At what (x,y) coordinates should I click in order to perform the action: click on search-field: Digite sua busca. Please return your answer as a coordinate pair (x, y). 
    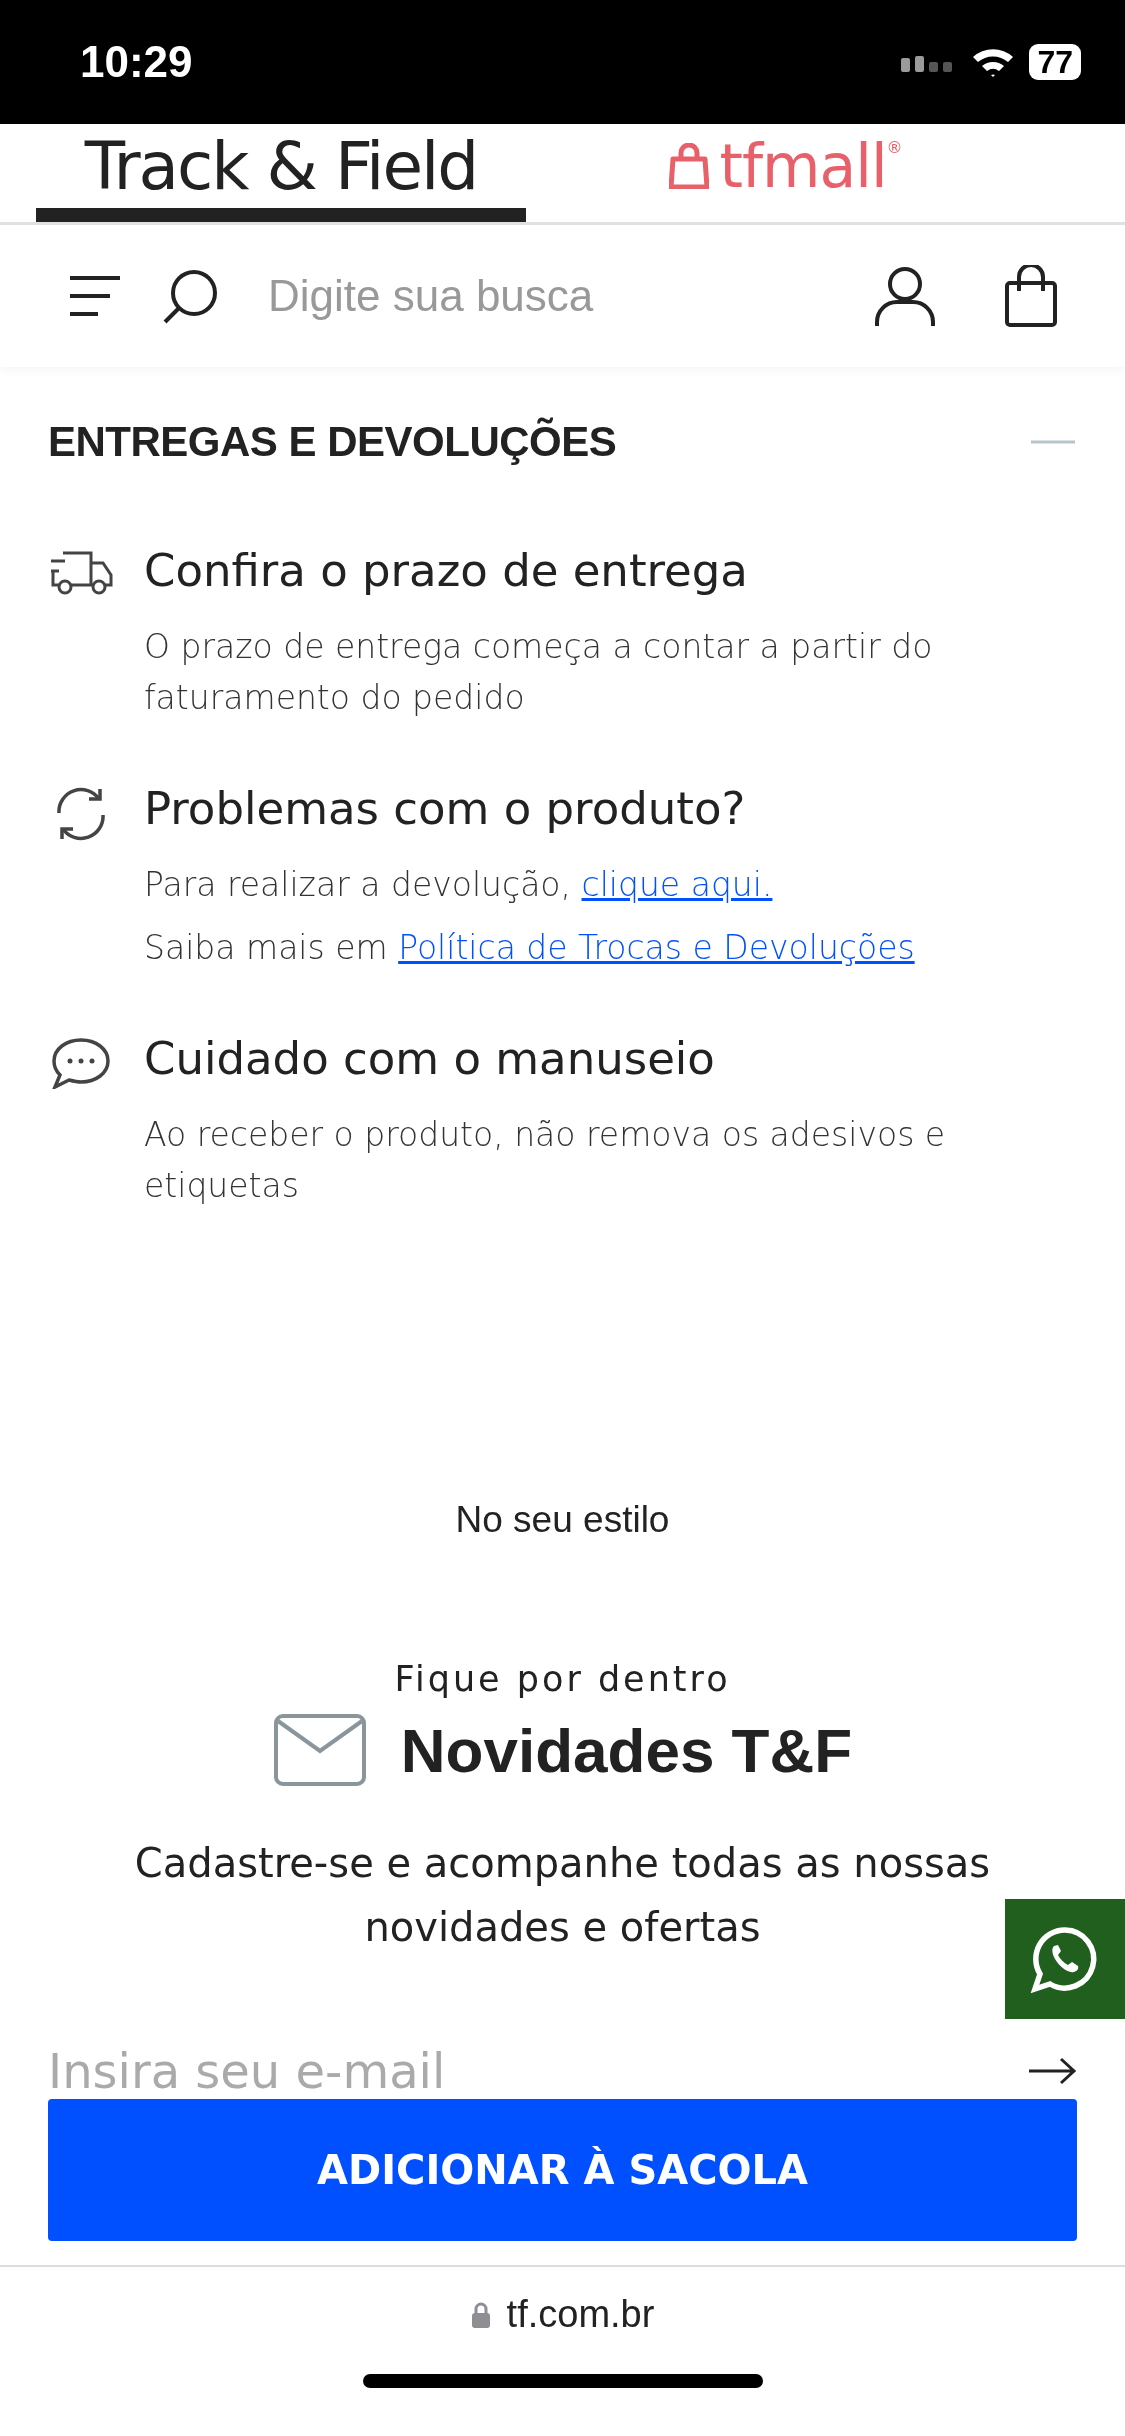
    Looking at the image, I should click on (550, 296).